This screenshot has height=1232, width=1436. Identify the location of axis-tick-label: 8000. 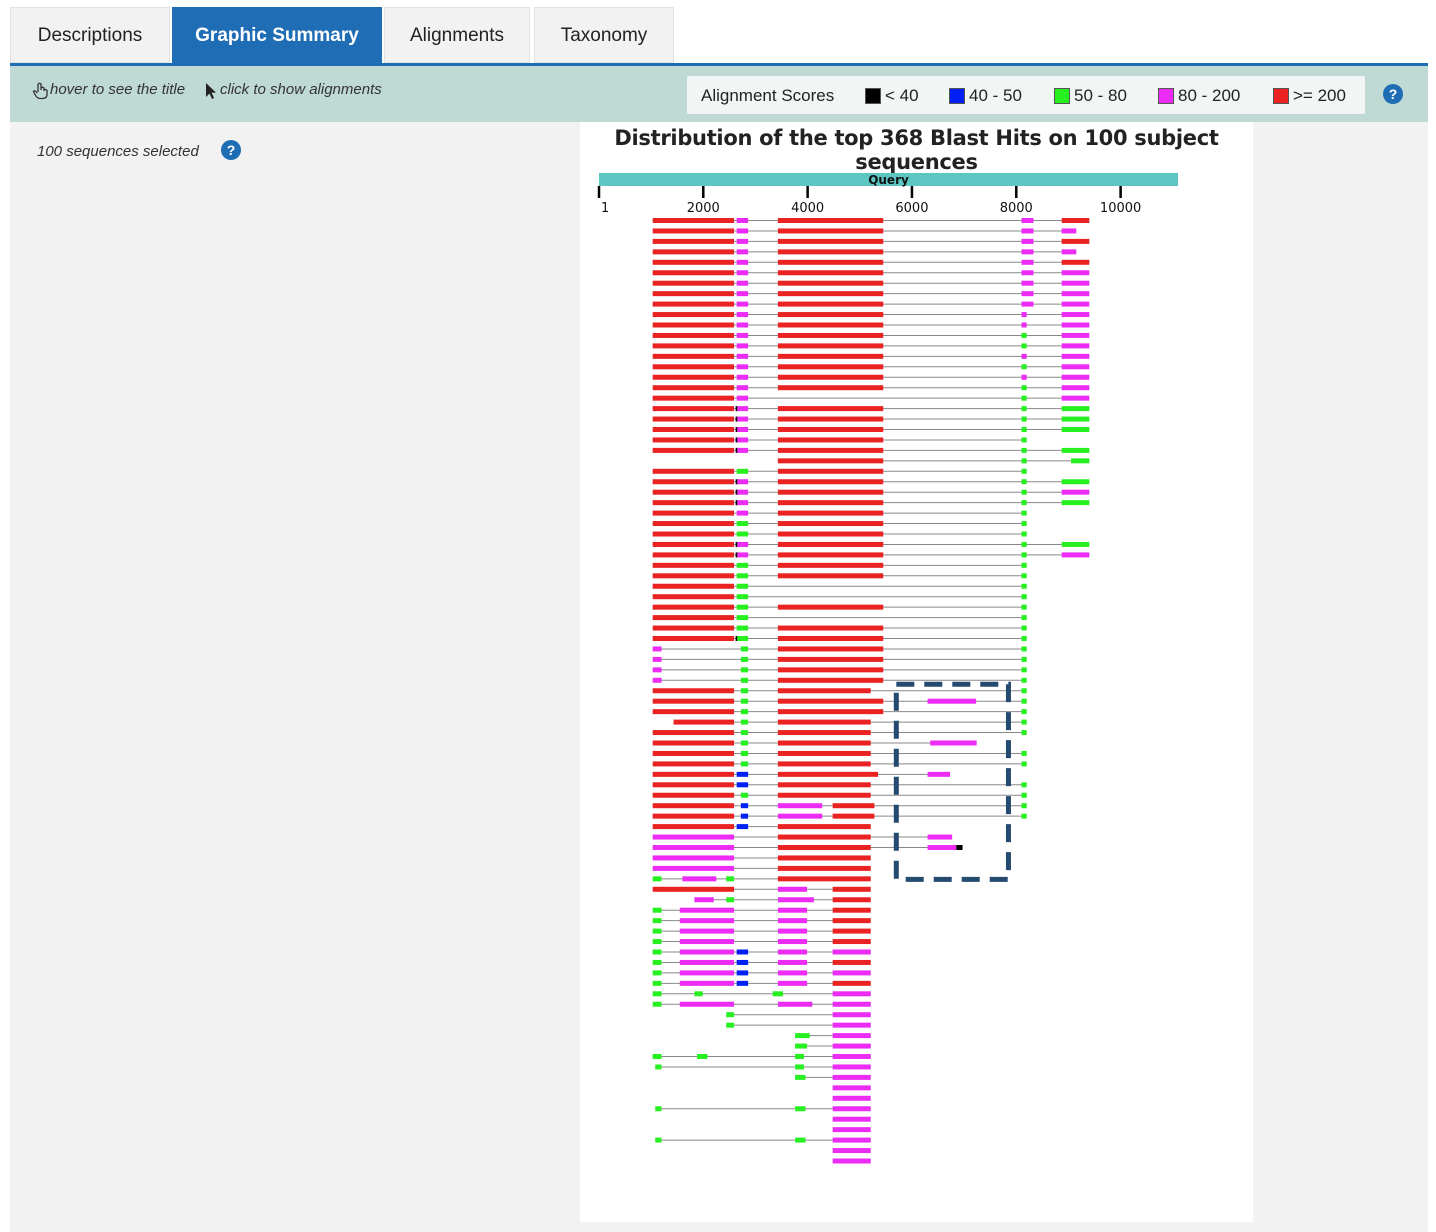
(1016, 208).